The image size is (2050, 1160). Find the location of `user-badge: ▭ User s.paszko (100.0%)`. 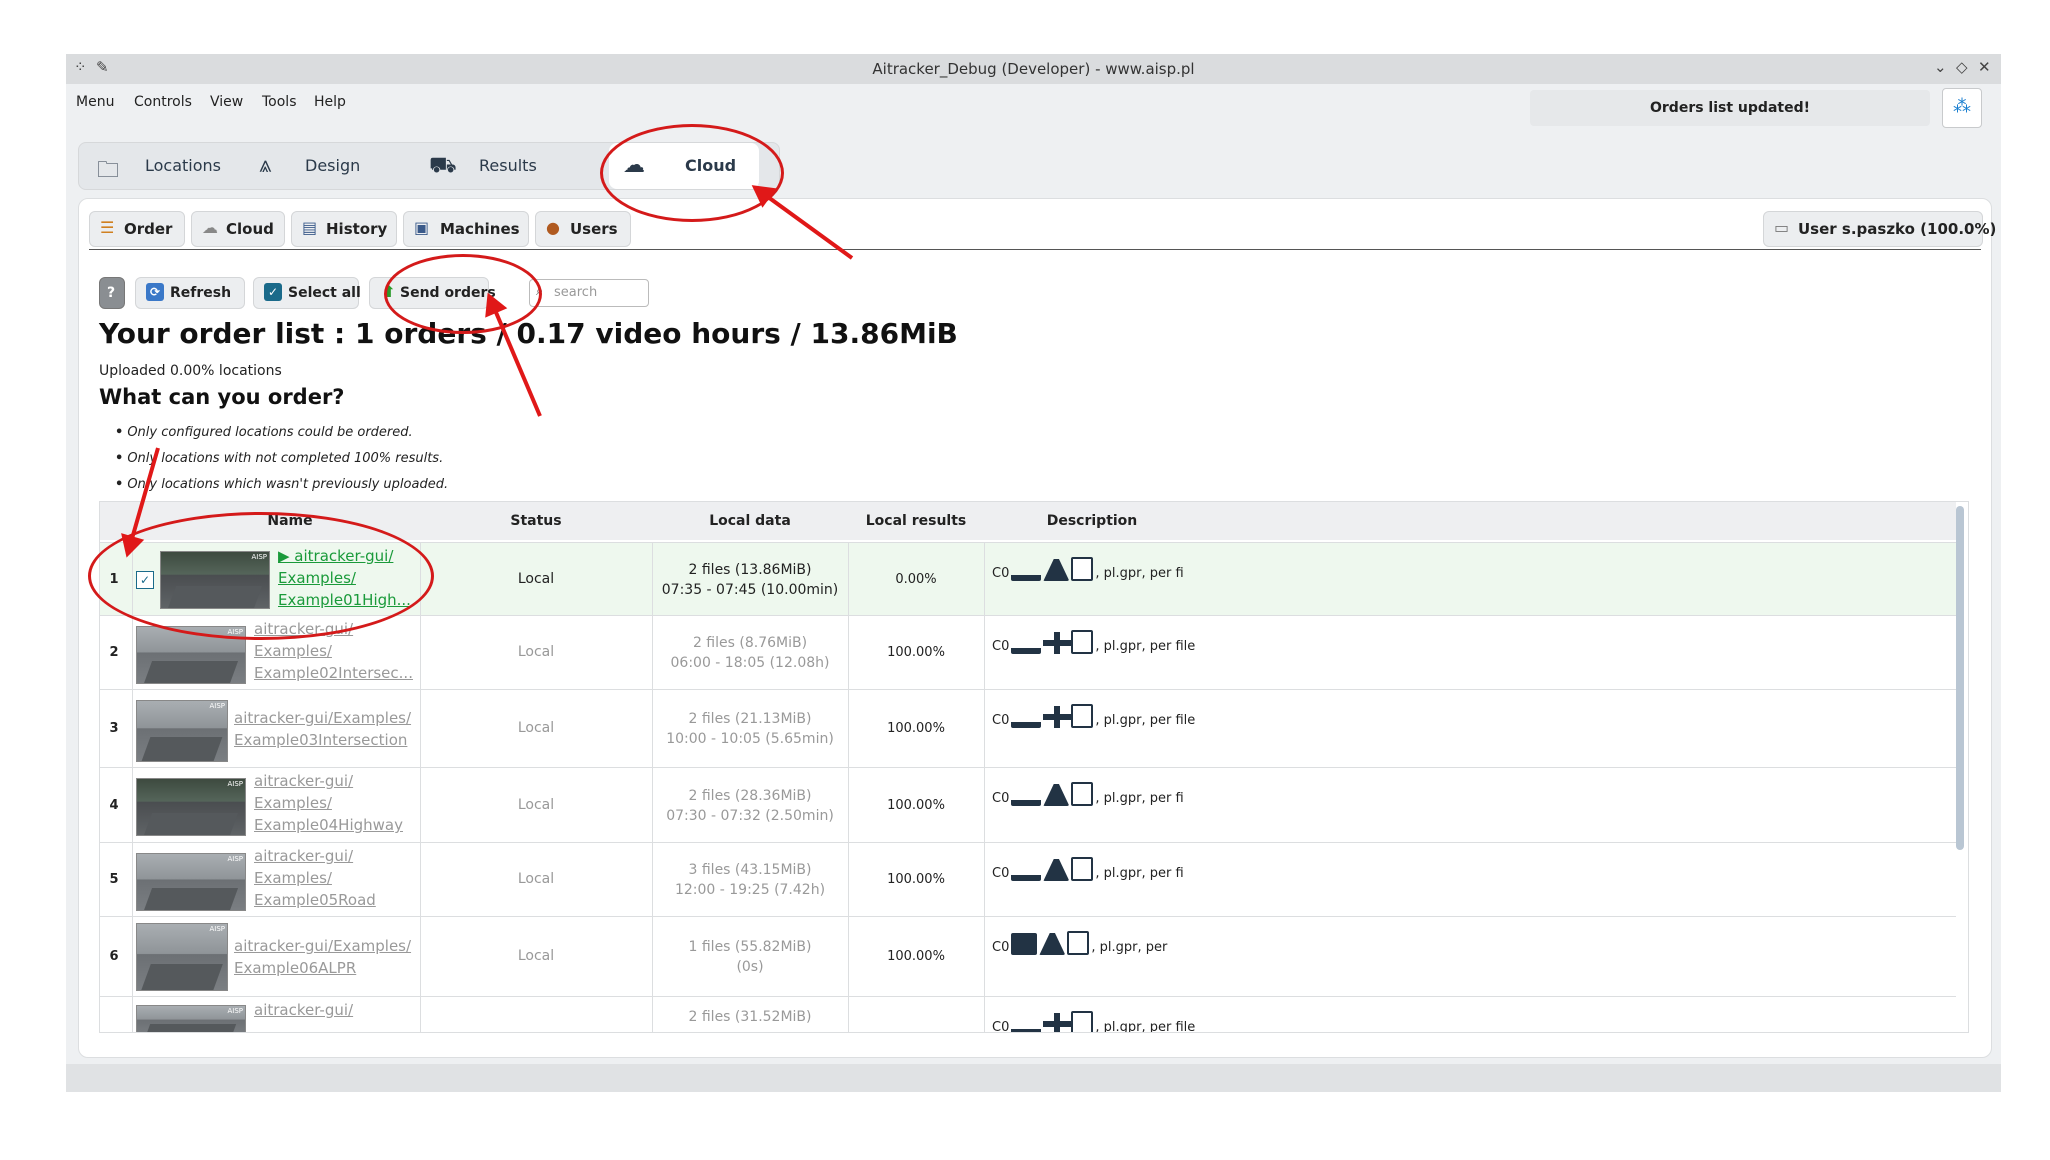

user-badge: ▭ User s.paszko (100.0%) is located at coordinates (1879, 229).